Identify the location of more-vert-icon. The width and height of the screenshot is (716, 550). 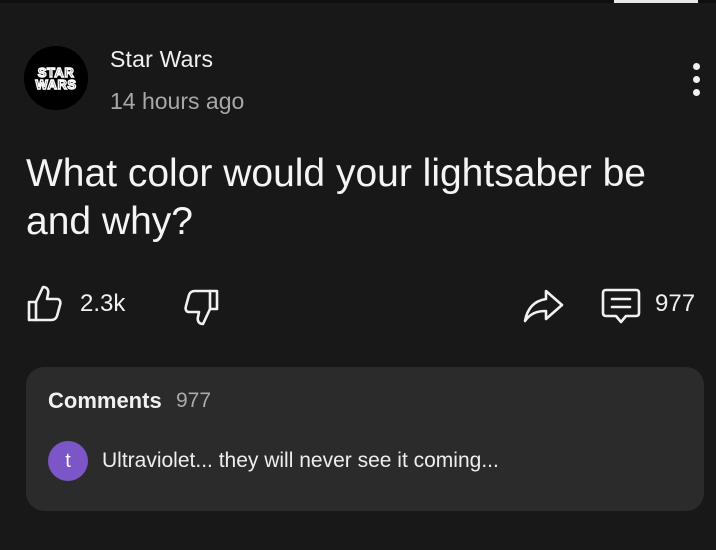
(696, 79).